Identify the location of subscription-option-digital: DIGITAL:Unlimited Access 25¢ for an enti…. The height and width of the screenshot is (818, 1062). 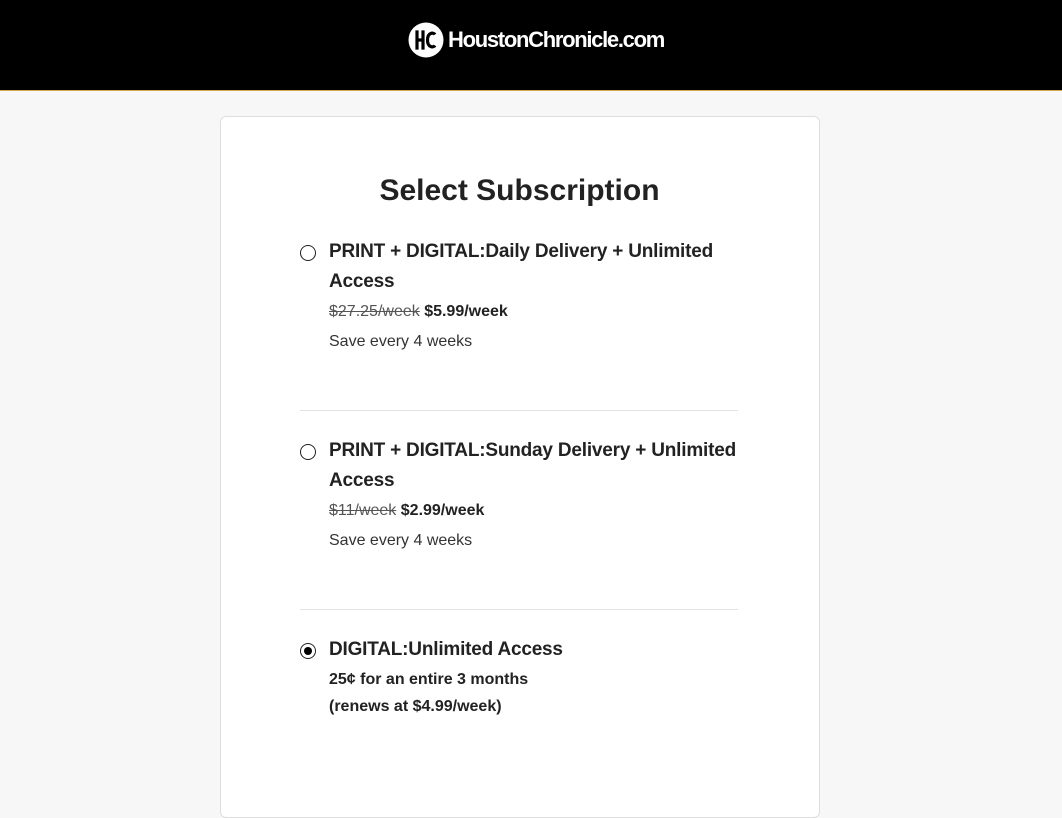
(519, 680).